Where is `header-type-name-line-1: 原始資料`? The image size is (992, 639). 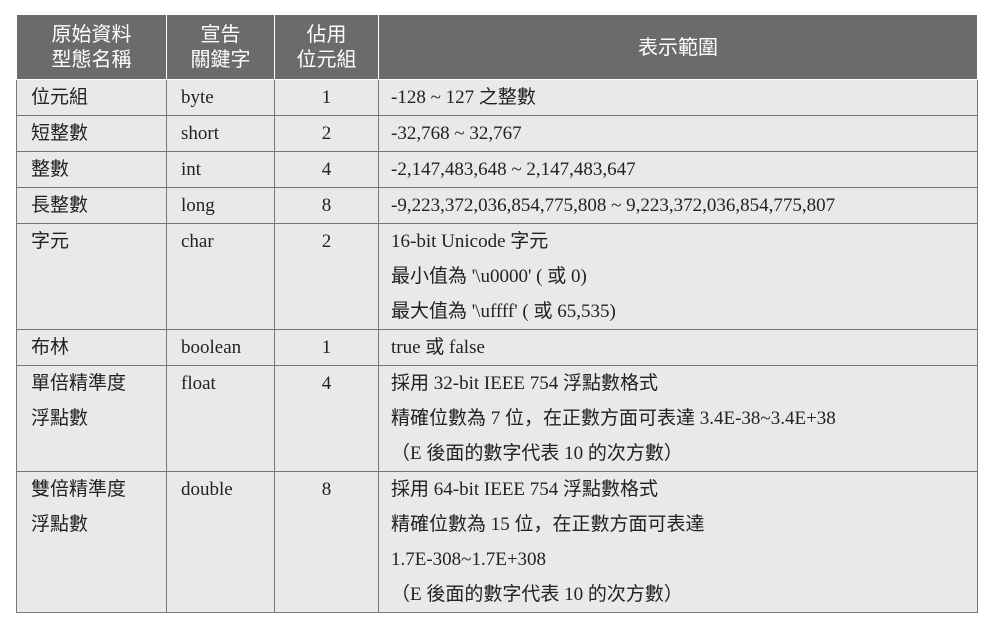 header-type-name-line-1: 原始資料 is located at coordinates (91, 34).